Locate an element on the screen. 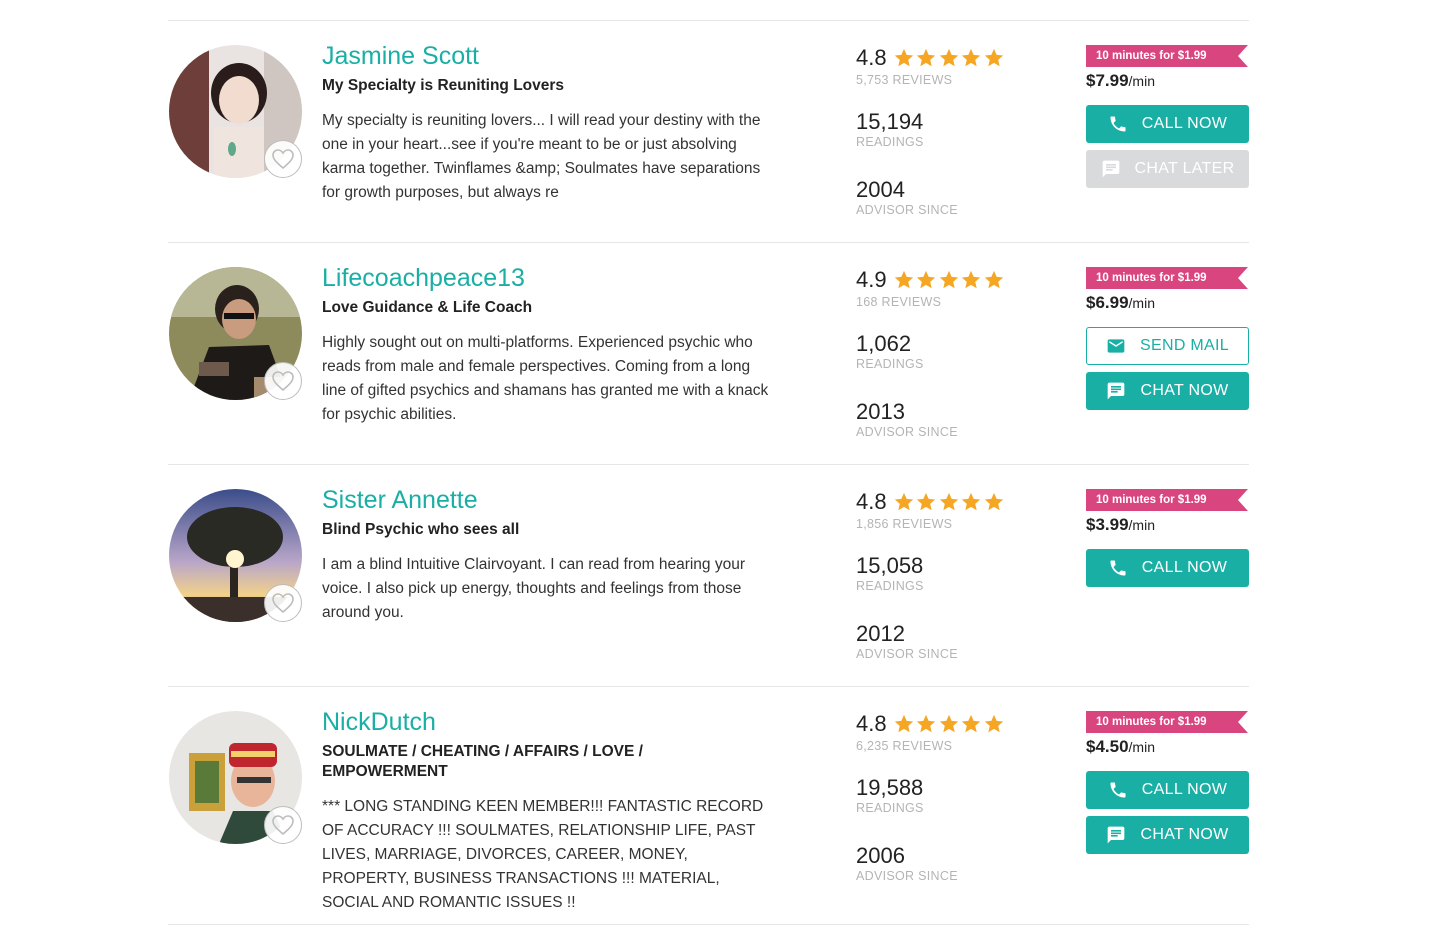 The image size is (1431, 927). advisor-since-year: 2012 is located at coordinates (880, 633).